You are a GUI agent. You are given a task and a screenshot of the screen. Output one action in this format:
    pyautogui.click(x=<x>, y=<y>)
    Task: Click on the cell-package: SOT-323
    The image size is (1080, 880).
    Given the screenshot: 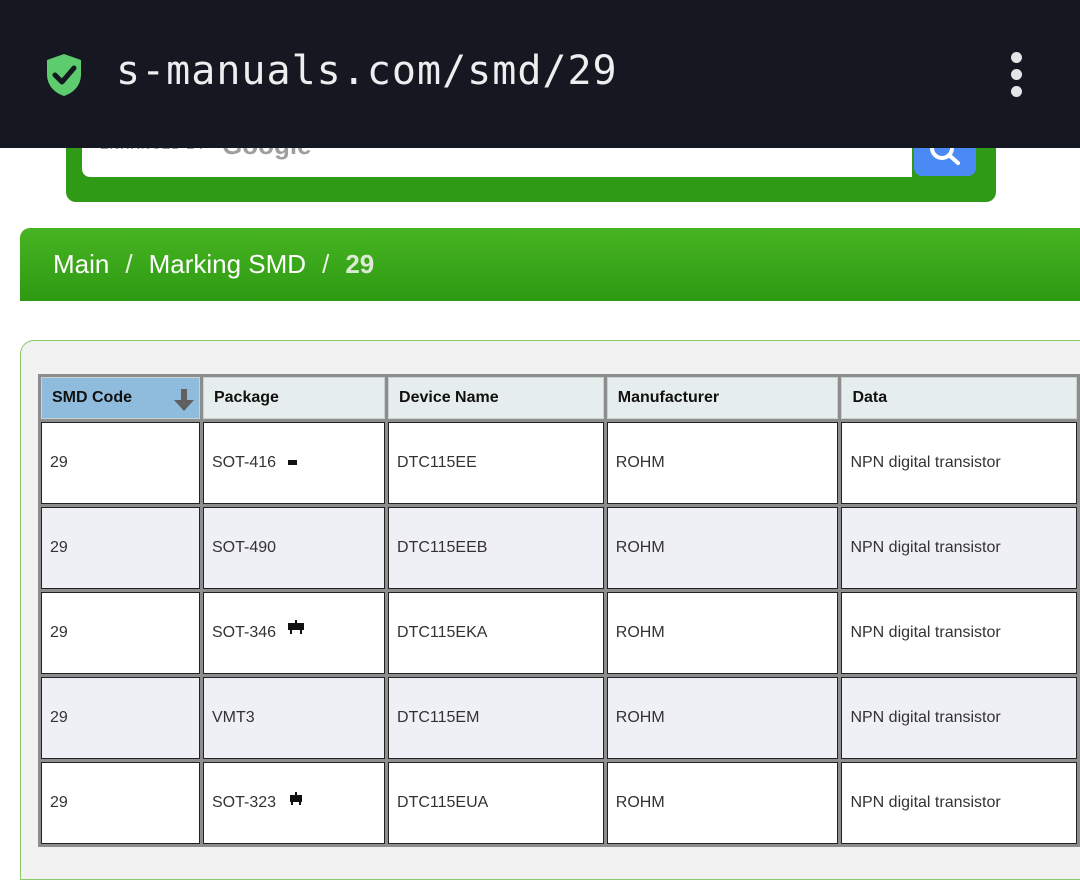 What is the action you would take?
    pyautogui.click(x=294, y=803)
    